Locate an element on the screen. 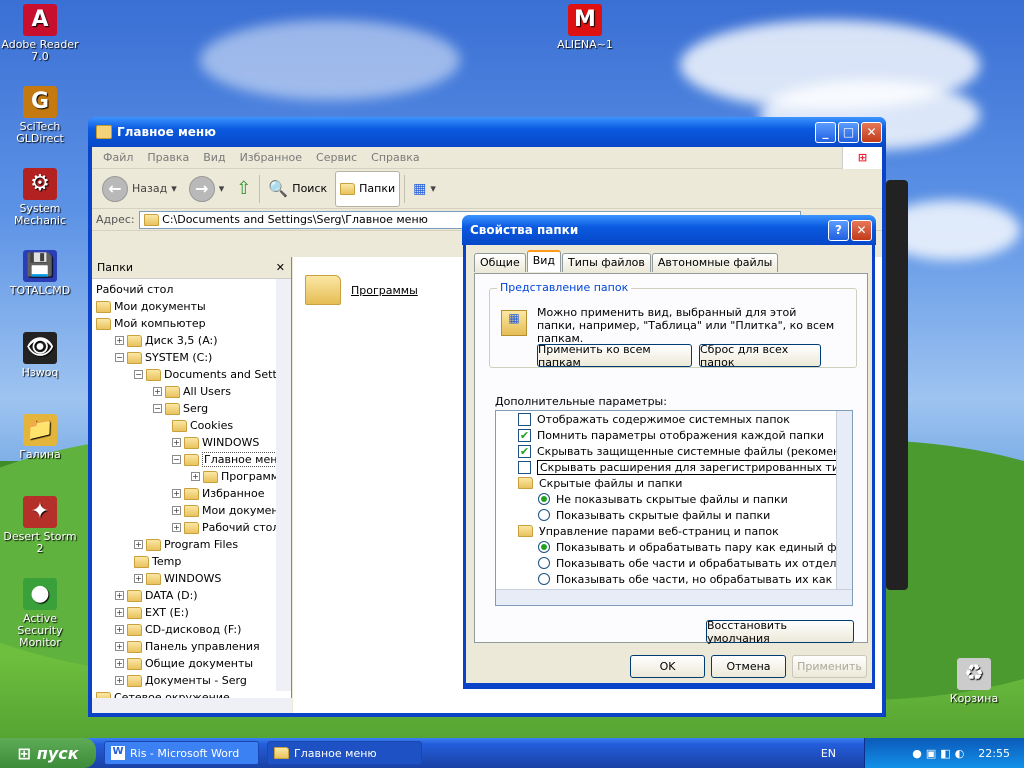 The height and width of the screenshot is (768, 1024). tree-item: + Мои документы is located at coordinates (231, 510).